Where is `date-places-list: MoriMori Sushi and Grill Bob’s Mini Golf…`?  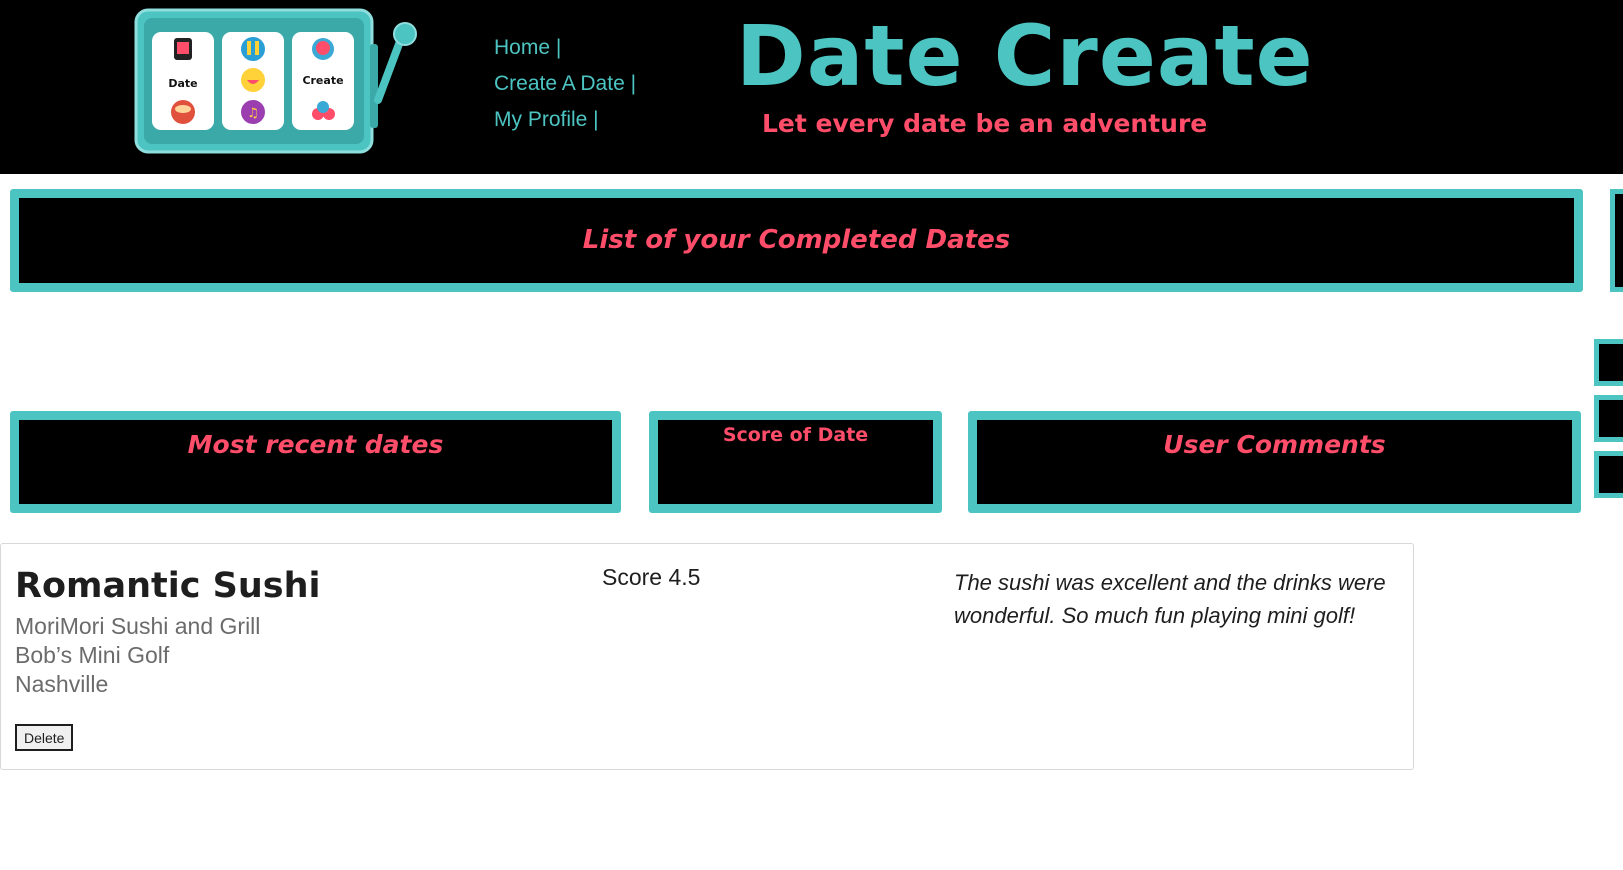 date-places-list: MoriMori Sushi and Grill Bob’s Mini Golf… is located at coordinates (137, 655).